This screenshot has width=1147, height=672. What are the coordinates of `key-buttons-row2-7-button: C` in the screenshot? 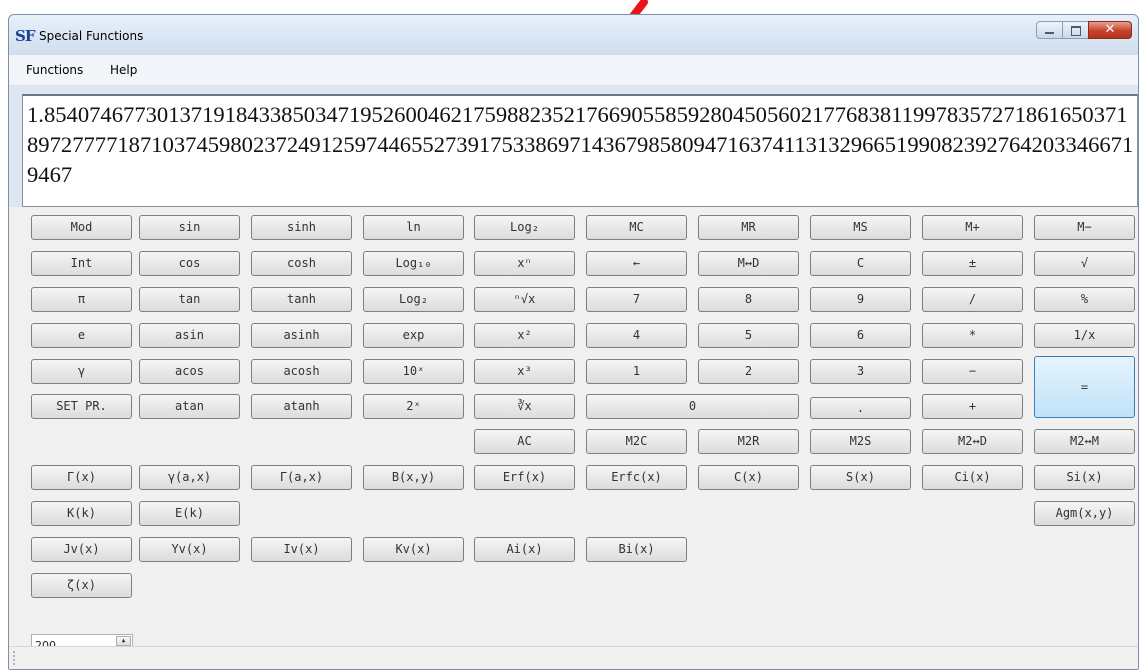 It's located at (860, 263).